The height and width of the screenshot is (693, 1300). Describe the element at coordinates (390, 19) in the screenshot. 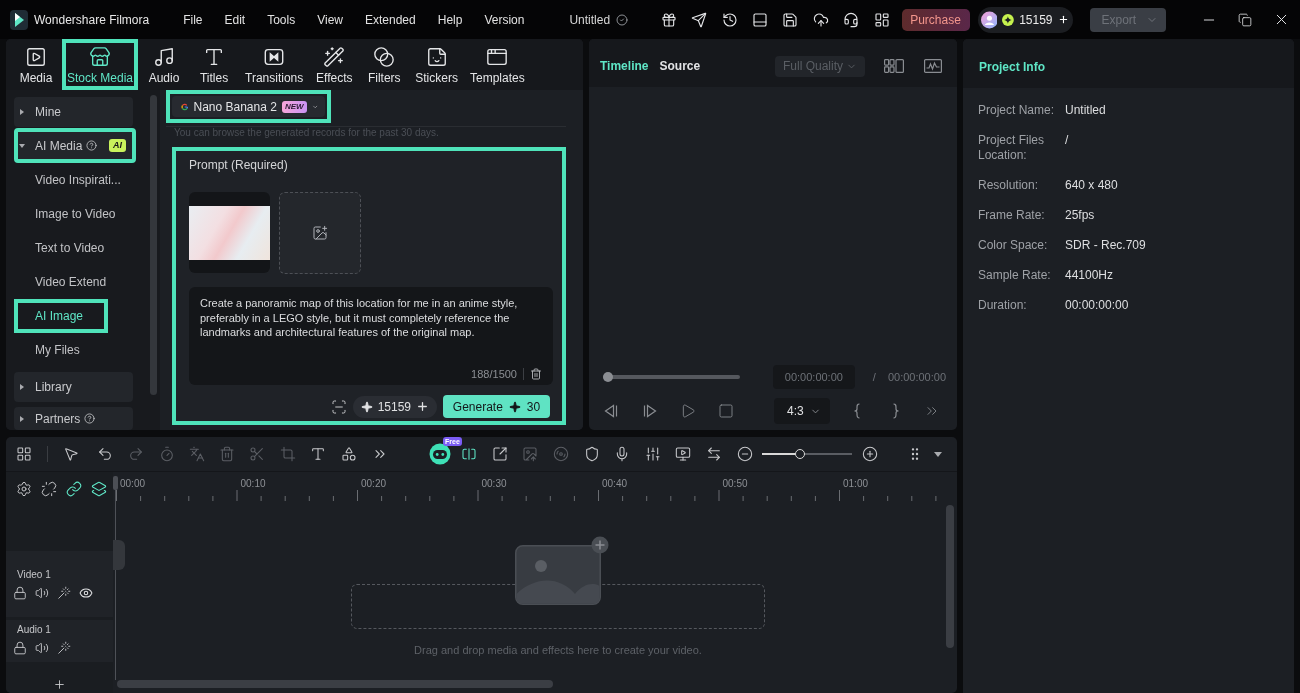

I see `menu-item: Extended` at that location.